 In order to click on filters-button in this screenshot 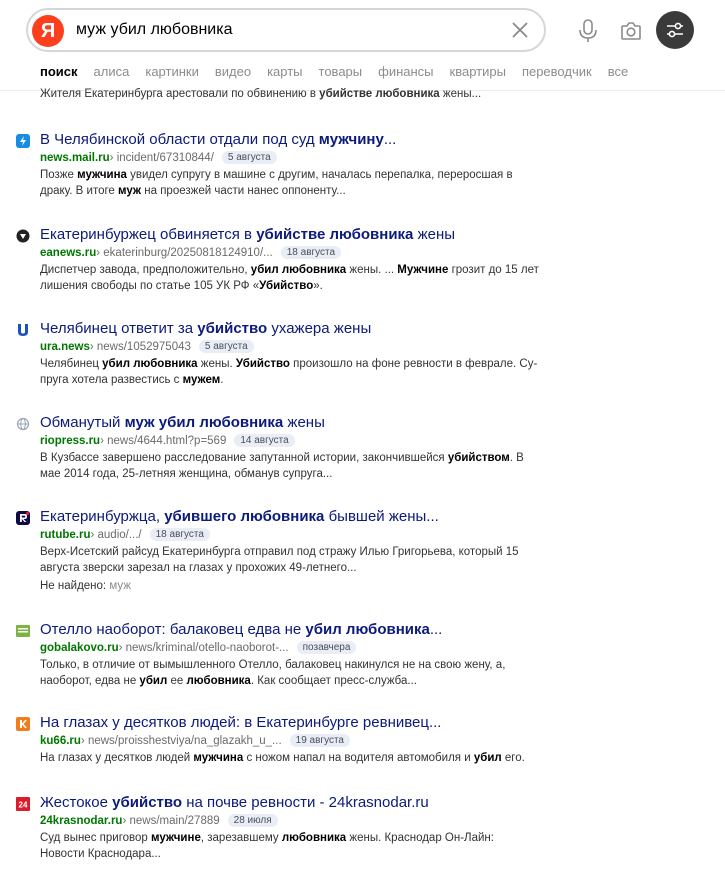, I will do `click(675, 30)`.